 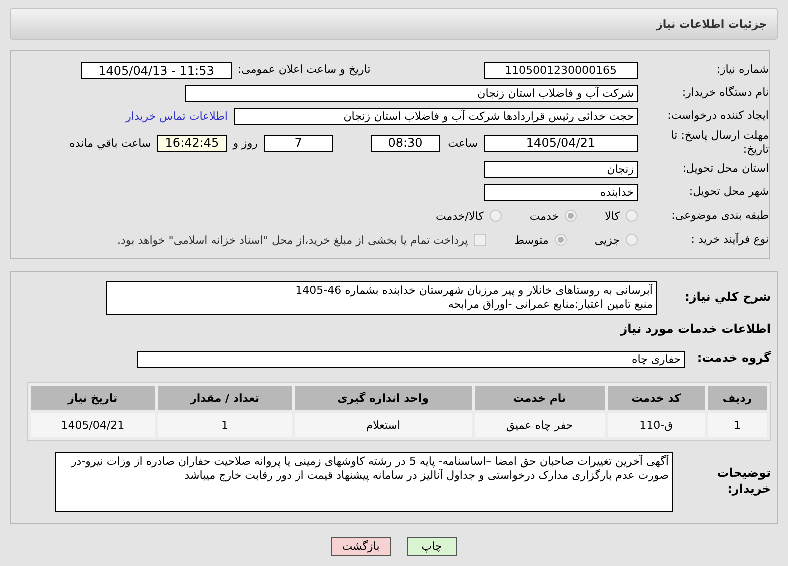 I want to click on checkbox-label: پرداخت تمام یا بخشی از مبلغ خرید،از محل "اسناد خزانه اسلامی" خواهد بود., so click(x=293, y=240).